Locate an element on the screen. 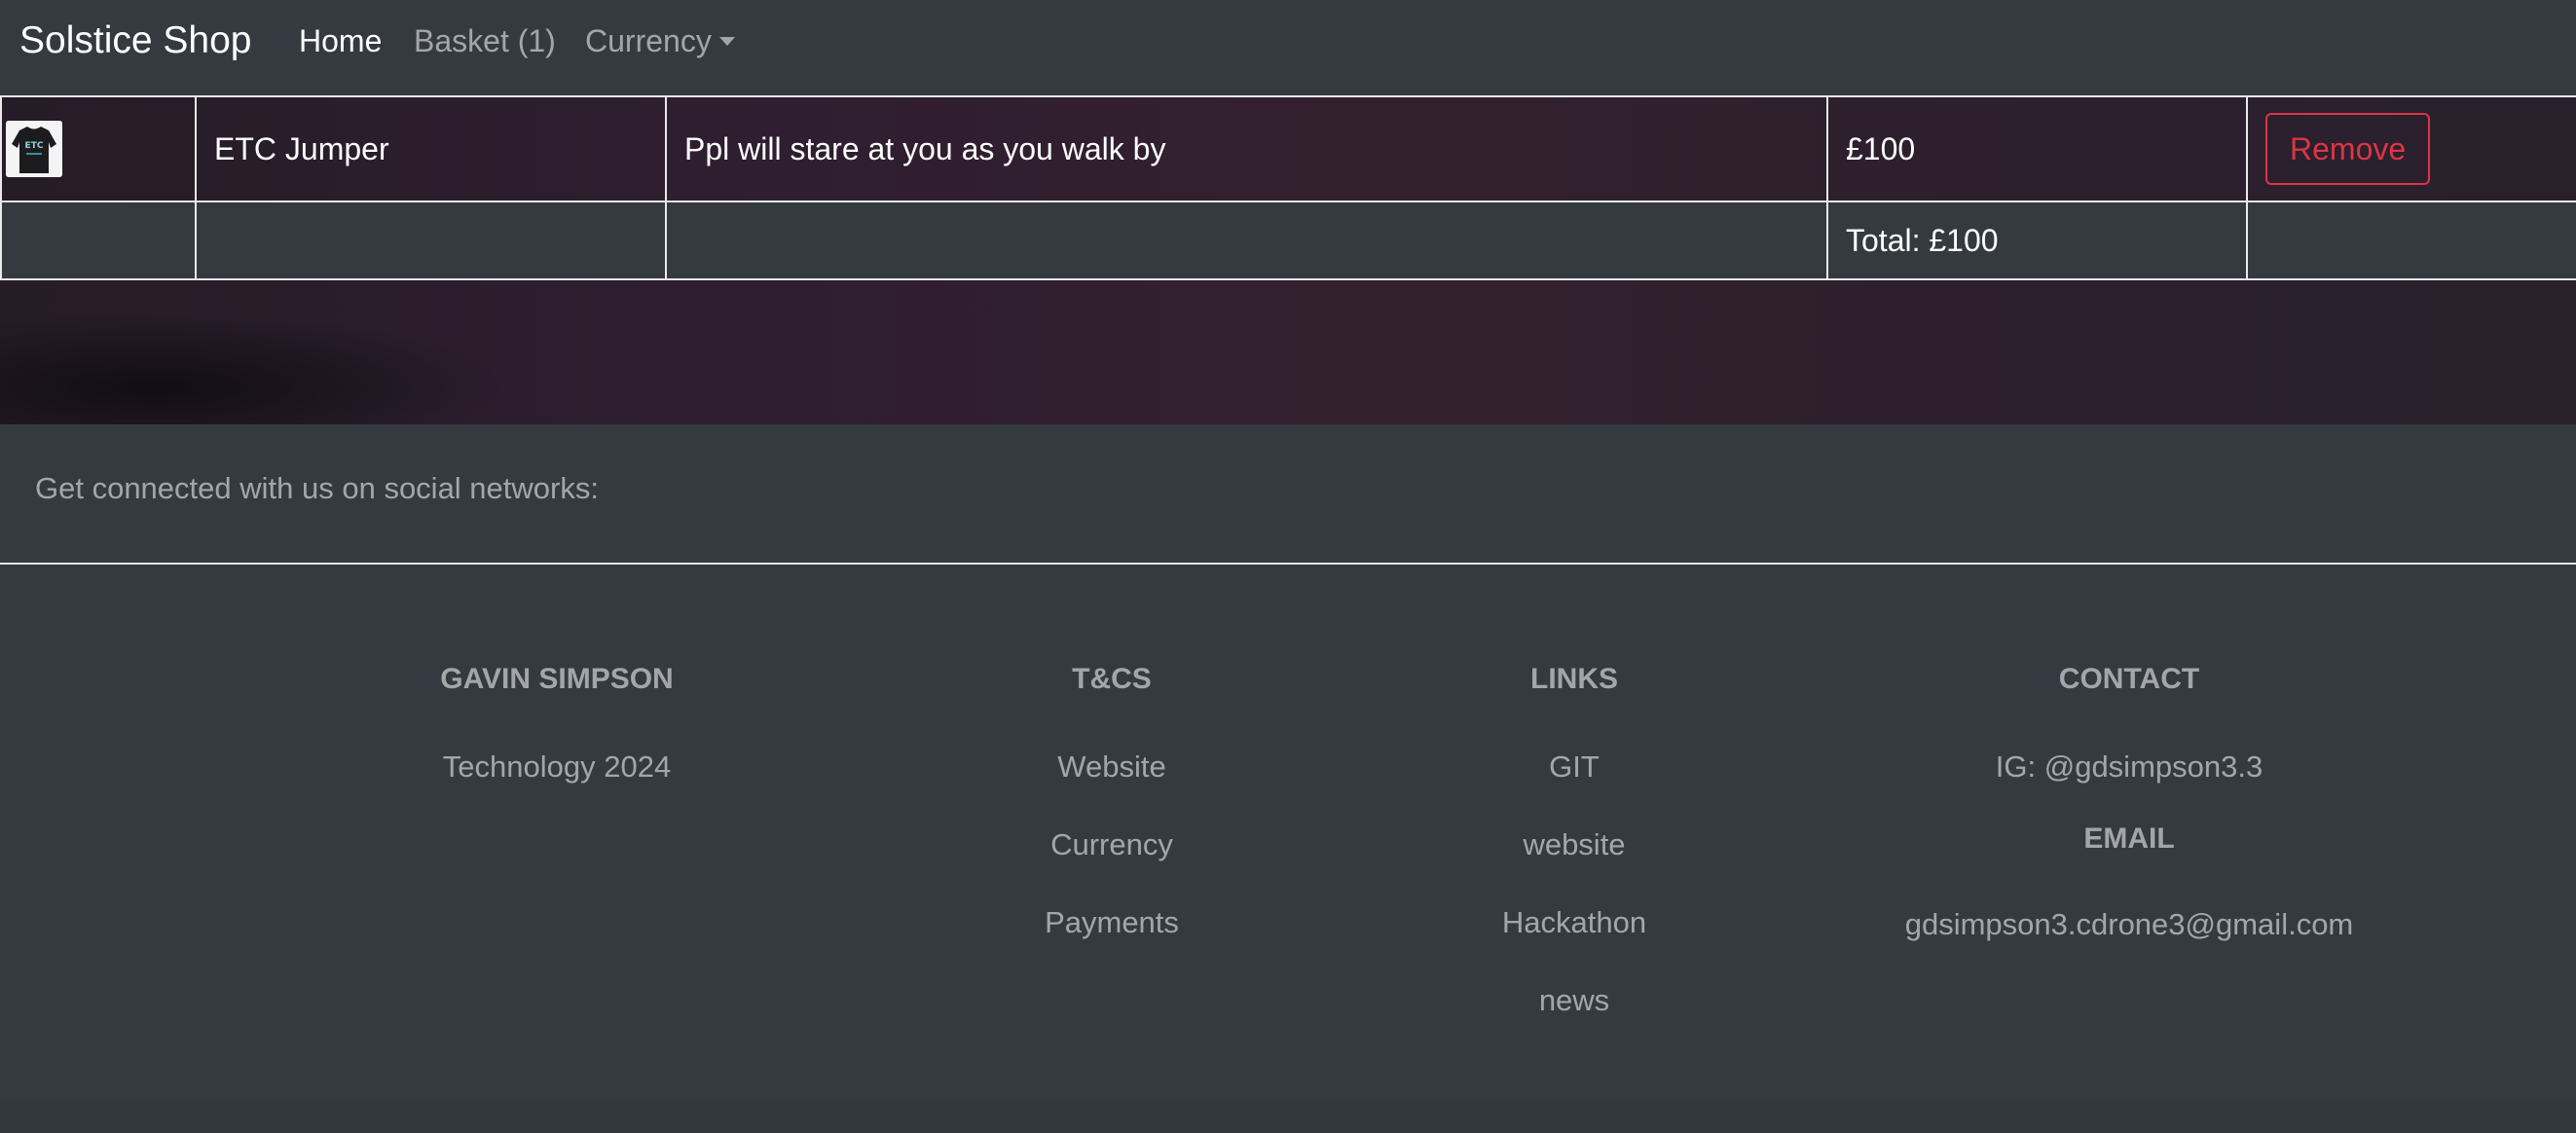  footer-link-website-lower: website is located at coordinates (1574, 844).